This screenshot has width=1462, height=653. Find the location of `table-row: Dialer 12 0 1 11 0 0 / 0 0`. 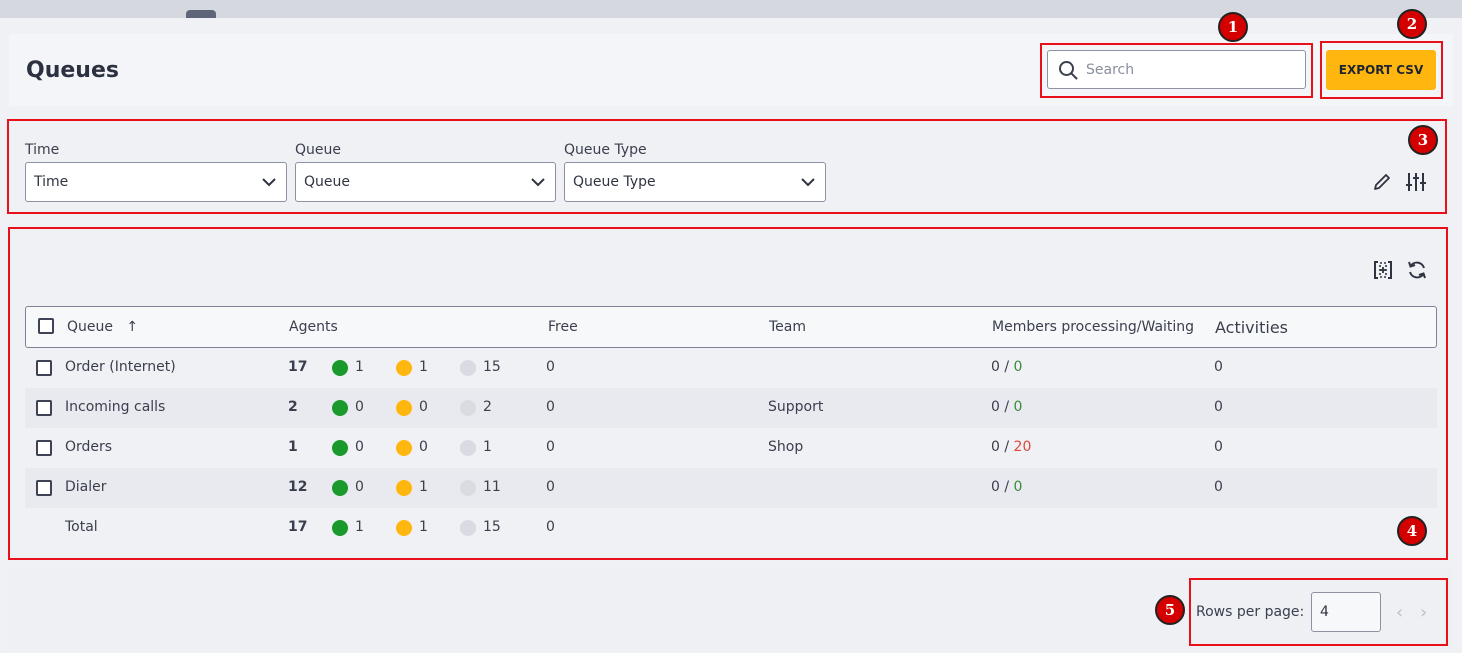

table-row: Dialer 12 0 1 11 0 0 / 0 0 is located at coordinates (731, 488).